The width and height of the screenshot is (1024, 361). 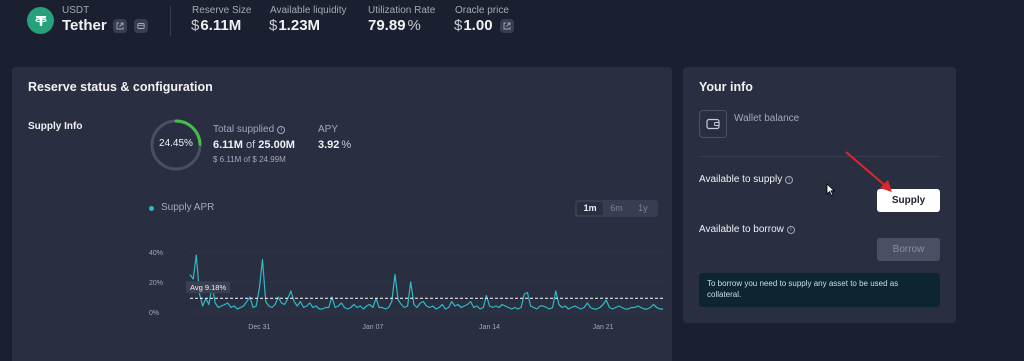 What do you see at coordinates (156, 283) in the screenshot?
I see `y-tick-label: 20%` at bounding box center [156, 283].